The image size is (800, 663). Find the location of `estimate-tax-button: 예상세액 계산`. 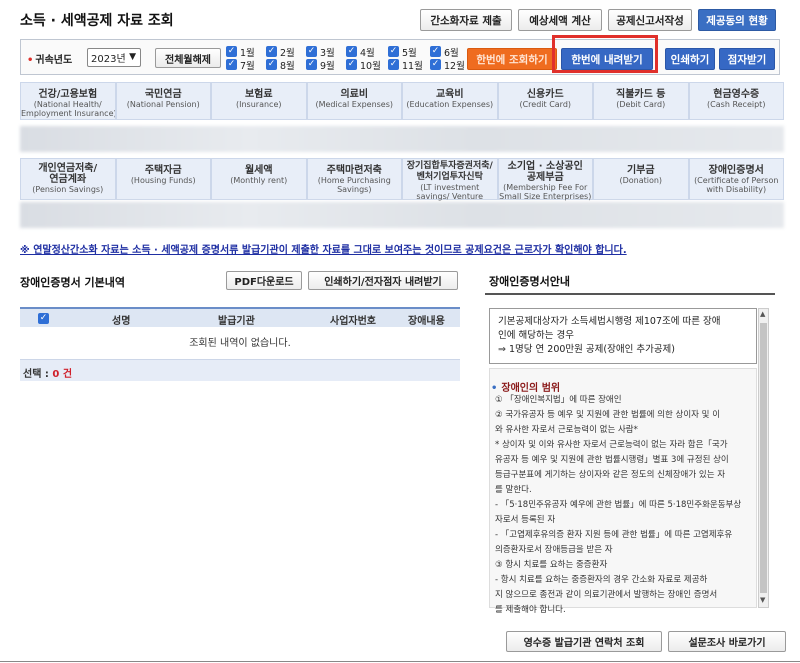

estimate-tax-button: 예상세액 계산 is located at coordinates (560, 20).